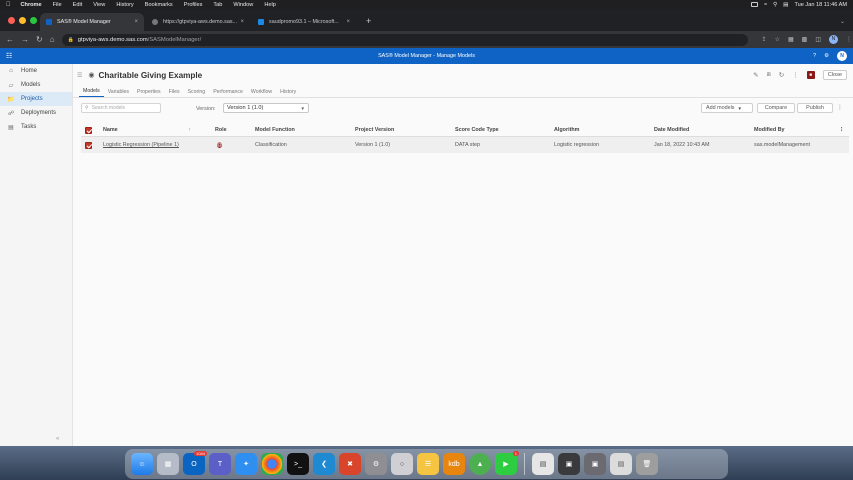 This screenshot has width=853, height=480. Describe the element at coordinates (324, 464) in the screenshot. I see `vscode-icon: ❮` at that location.